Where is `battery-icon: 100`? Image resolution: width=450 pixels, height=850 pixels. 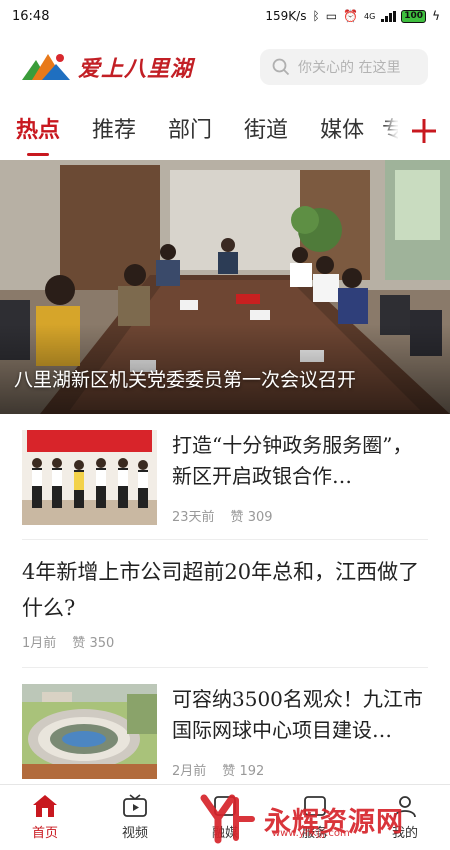 battery-icon: 100 is located at coordinates (414, 16).